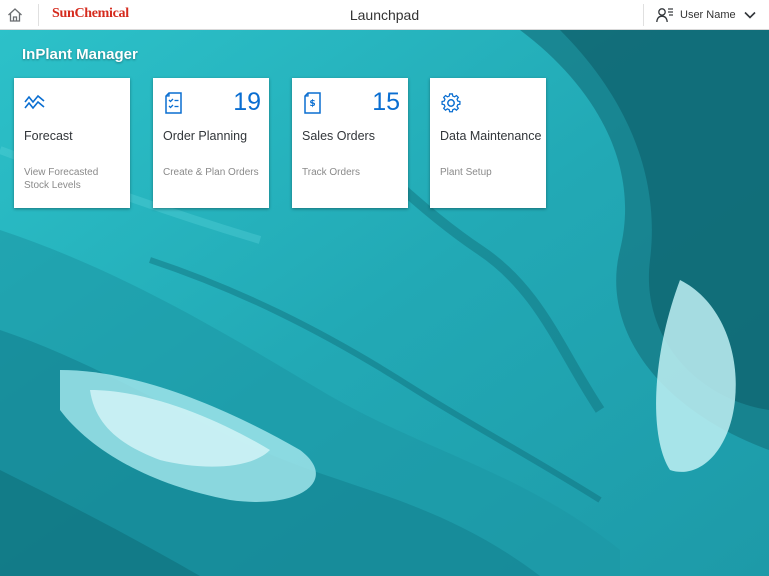 The width and height of the screenshot is (769, 576). I want to click on tile-data-maintenance: Data Maintenance Plant Setup, so click(488, 143).